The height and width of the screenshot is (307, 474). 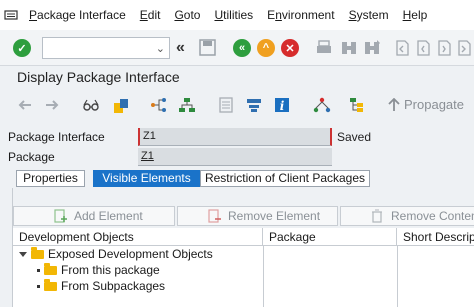 What do you see at coordinates (98, 77) in the screenshot?
I see `page-title: Display Package Interface` at bounding box center [98, 77].